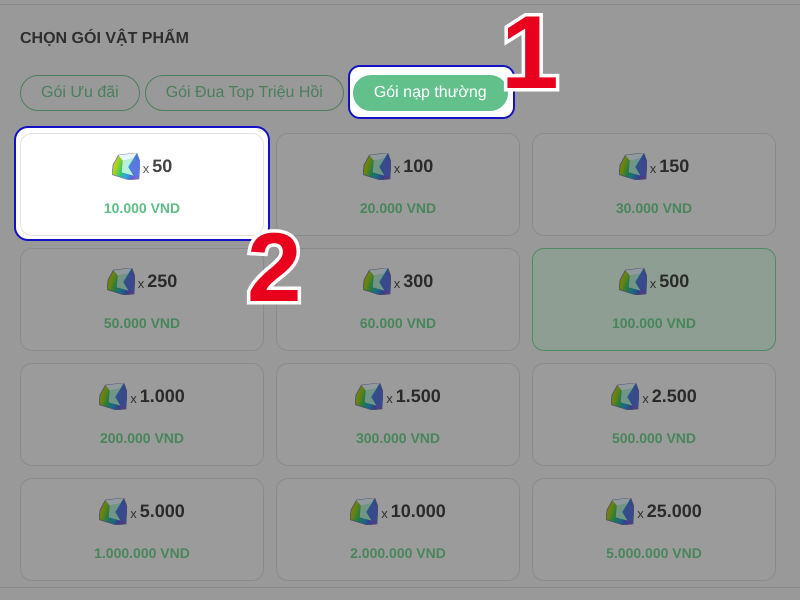 The height and width of the screenshot is (600, 800). Describe the element at coordinates (654, 553) in the screenshot. I see `price-label: 5.000.000 VND` at that location.